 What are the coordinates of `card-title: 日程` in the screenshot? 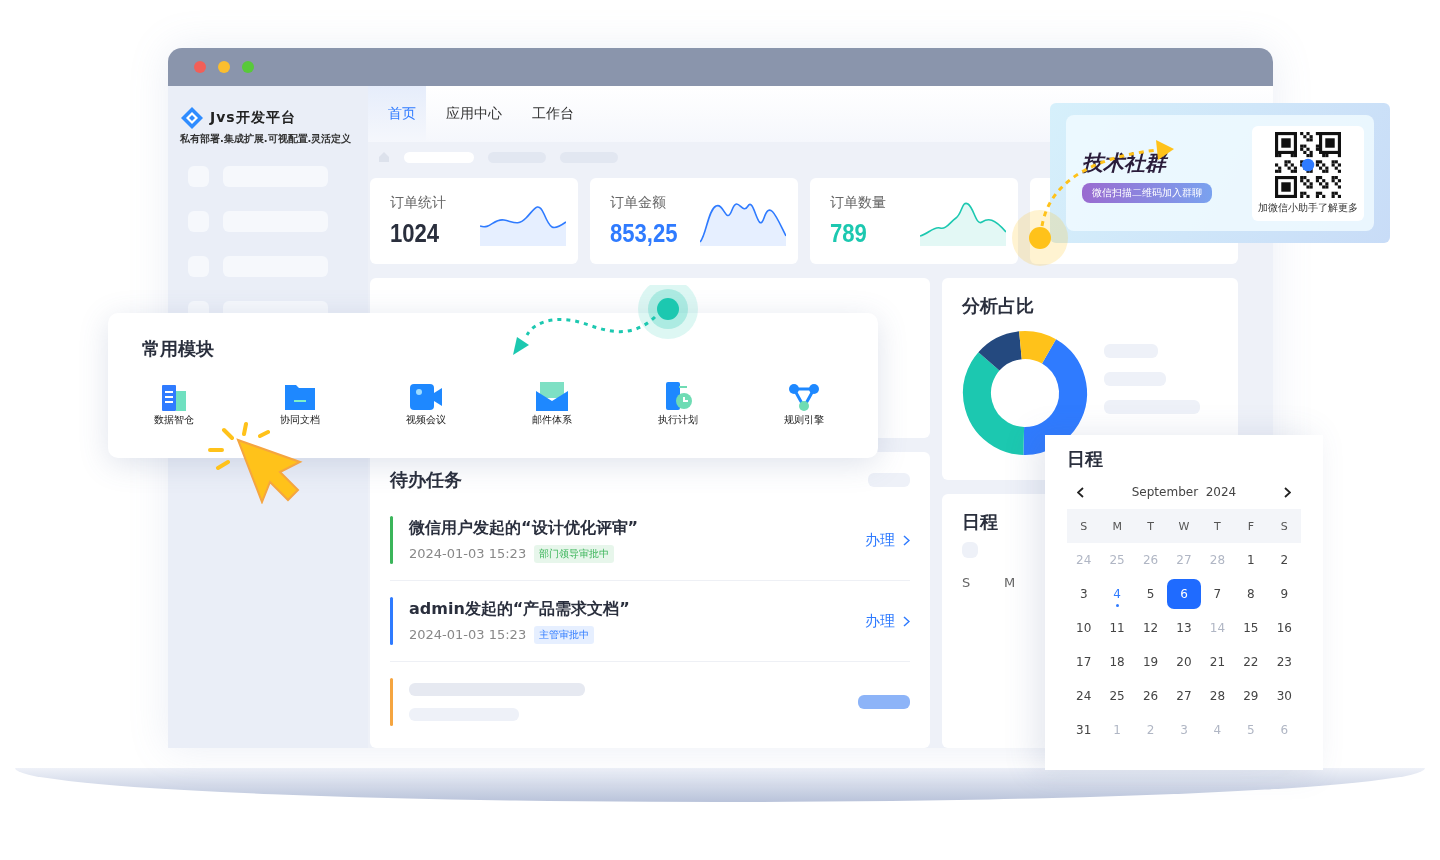 It's located at (980, 522).